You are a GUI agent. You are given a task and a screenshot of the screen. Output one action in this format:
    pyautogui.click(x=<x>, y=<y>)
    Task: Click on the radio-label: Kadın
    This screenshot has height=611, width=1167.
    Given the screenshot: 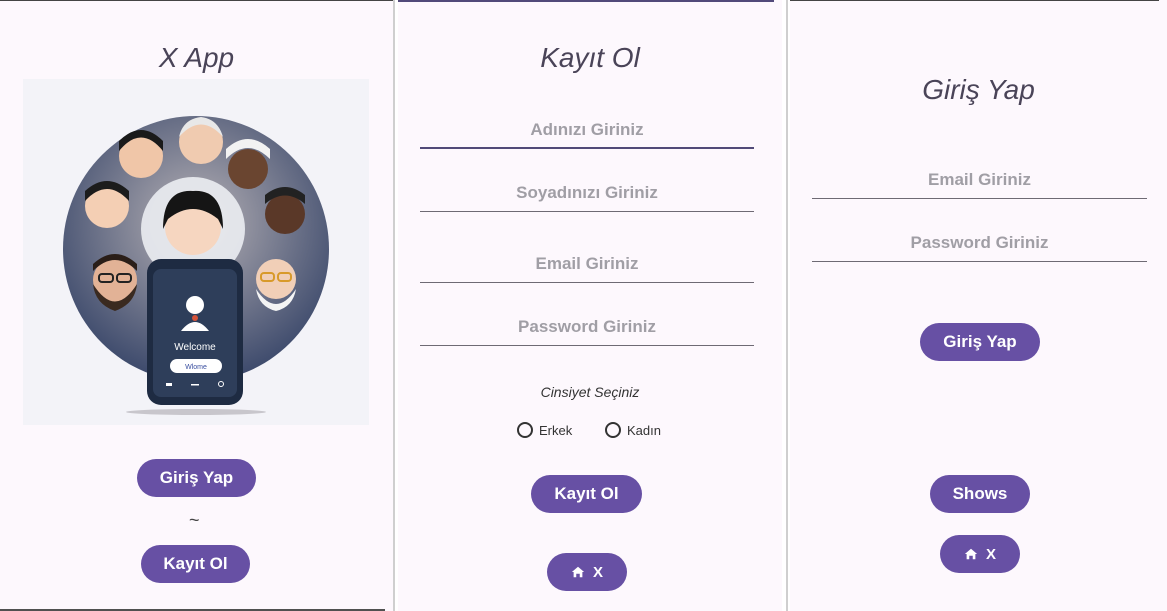 What is the action you would take?
    pyautogui.click(x=644, y=430)
    